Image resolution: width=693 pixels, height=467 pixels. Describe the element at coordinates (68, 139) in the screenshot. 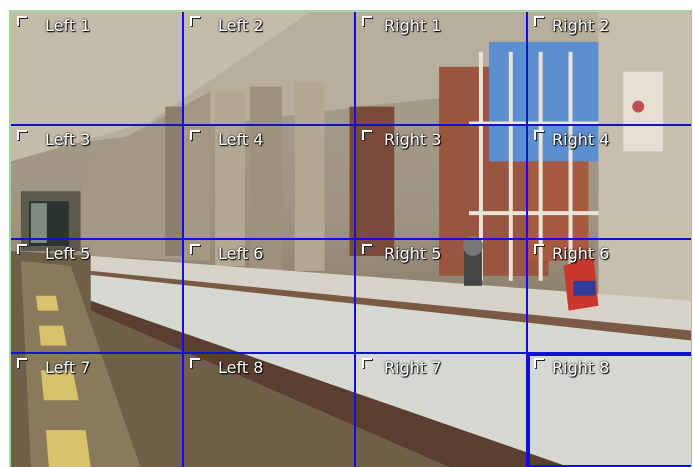

I see `cell-label: Left 3` at that location.